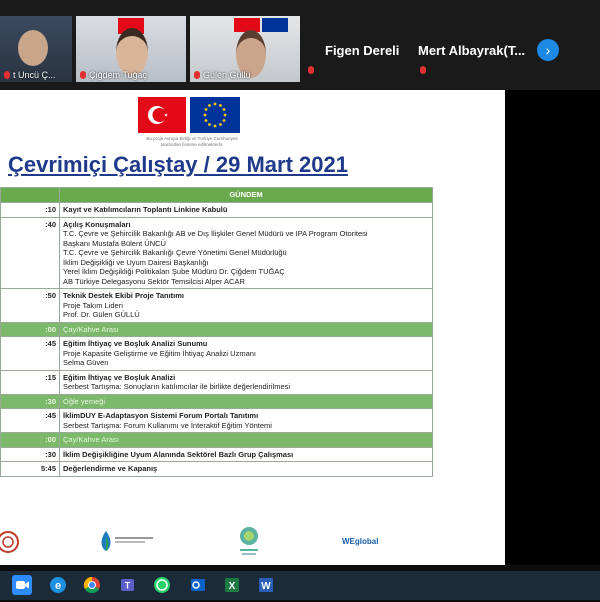 The height and width of the screenshot is (602, 600). Describe the element at coordinates (9, 542) in the screenshot. I see `ministry-seal-icon` at that location.